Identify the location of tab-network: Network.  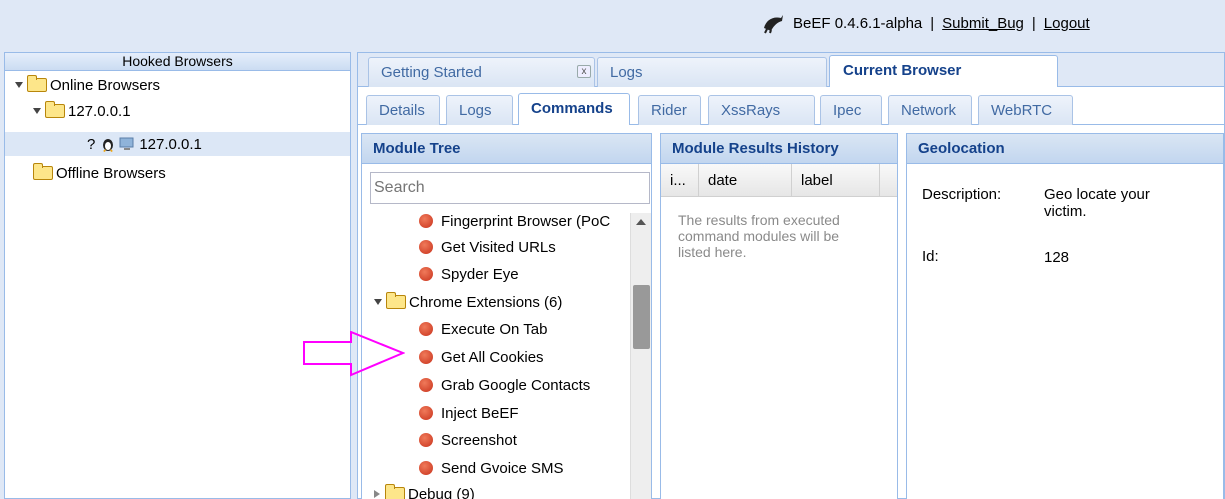
(930, 110).